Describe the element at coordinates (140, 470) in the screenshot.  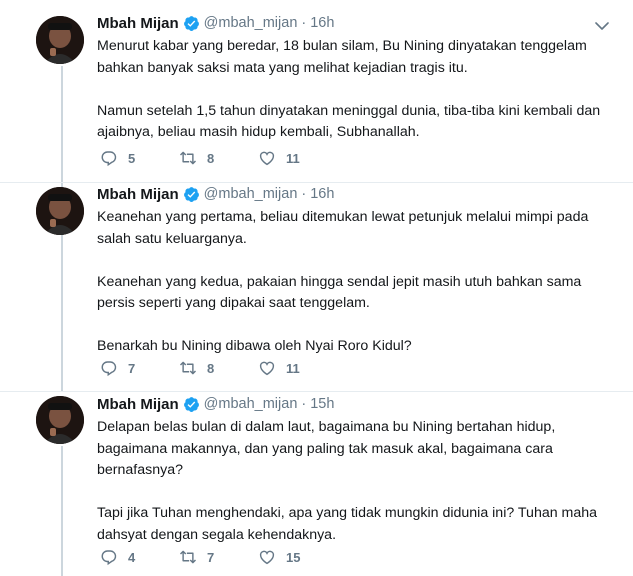
I see `tweet-text-line: bernafasnya?` at that location.